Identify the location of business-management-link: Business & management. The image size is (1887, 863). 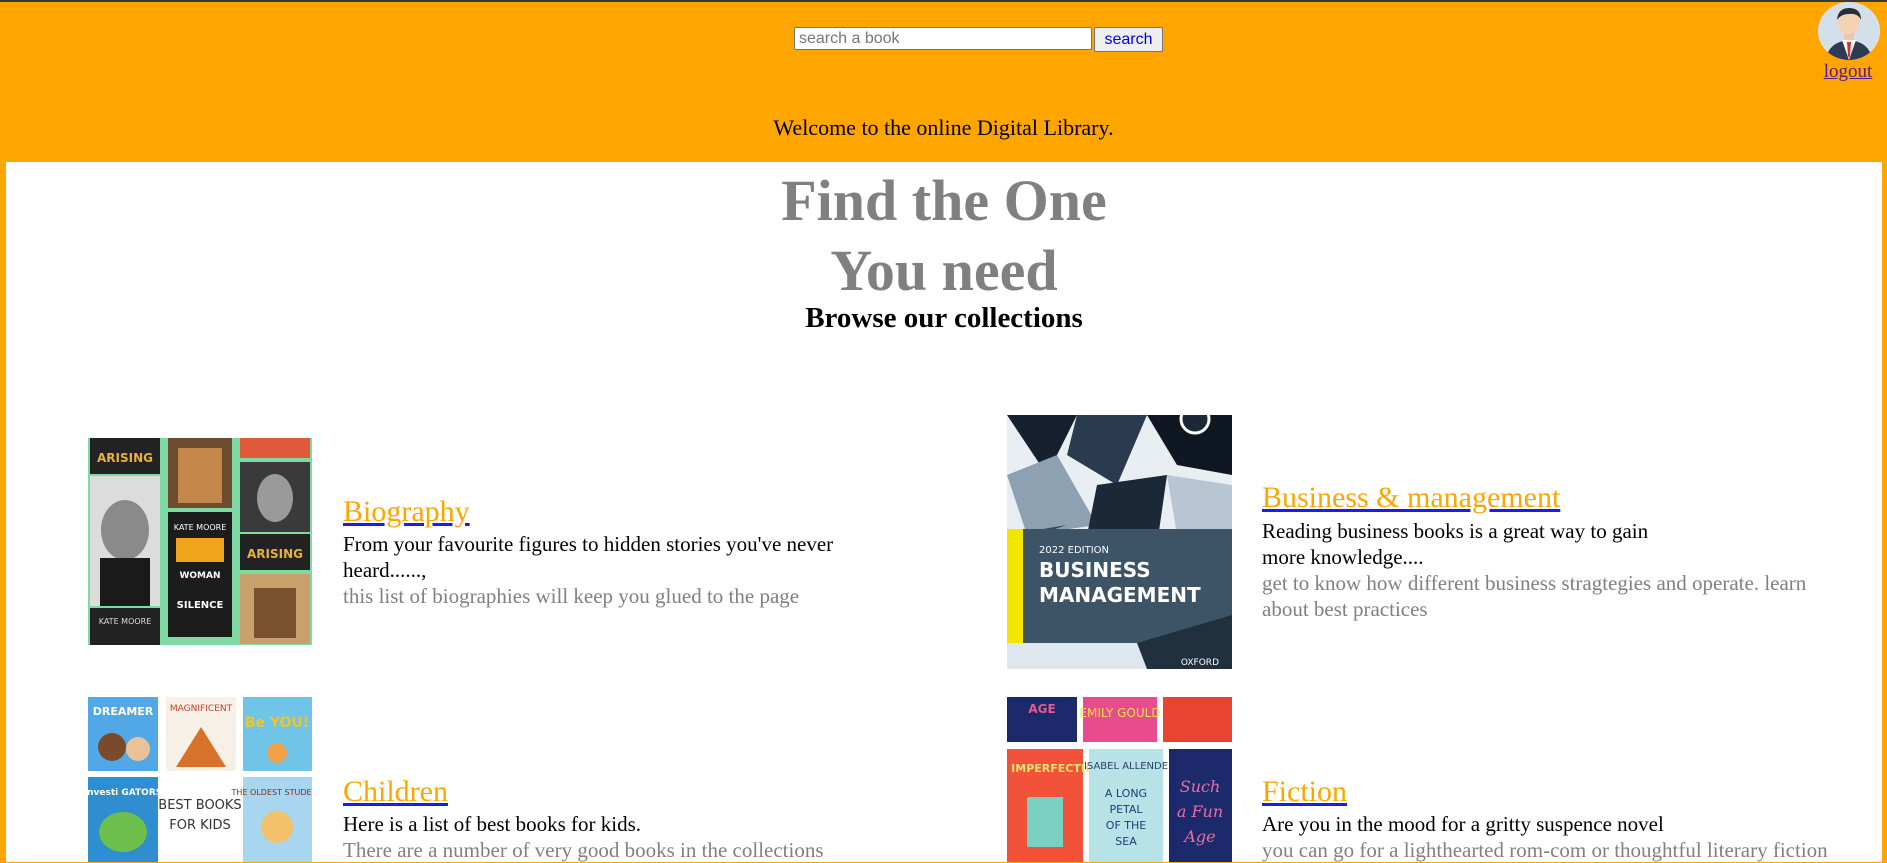
(1411, 498).